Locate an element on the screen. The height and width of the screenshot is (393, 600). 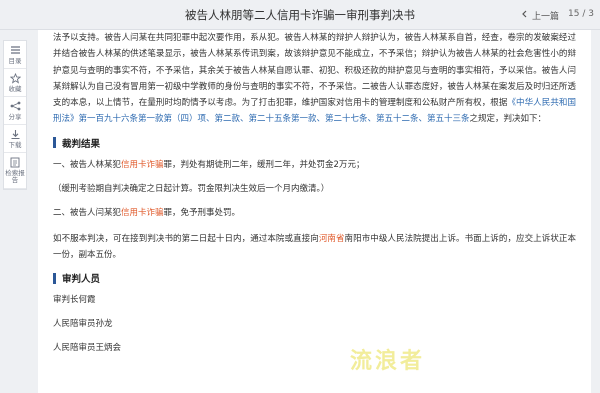
judge-name: 审判长何霞 is located at coordinates (74, 300).